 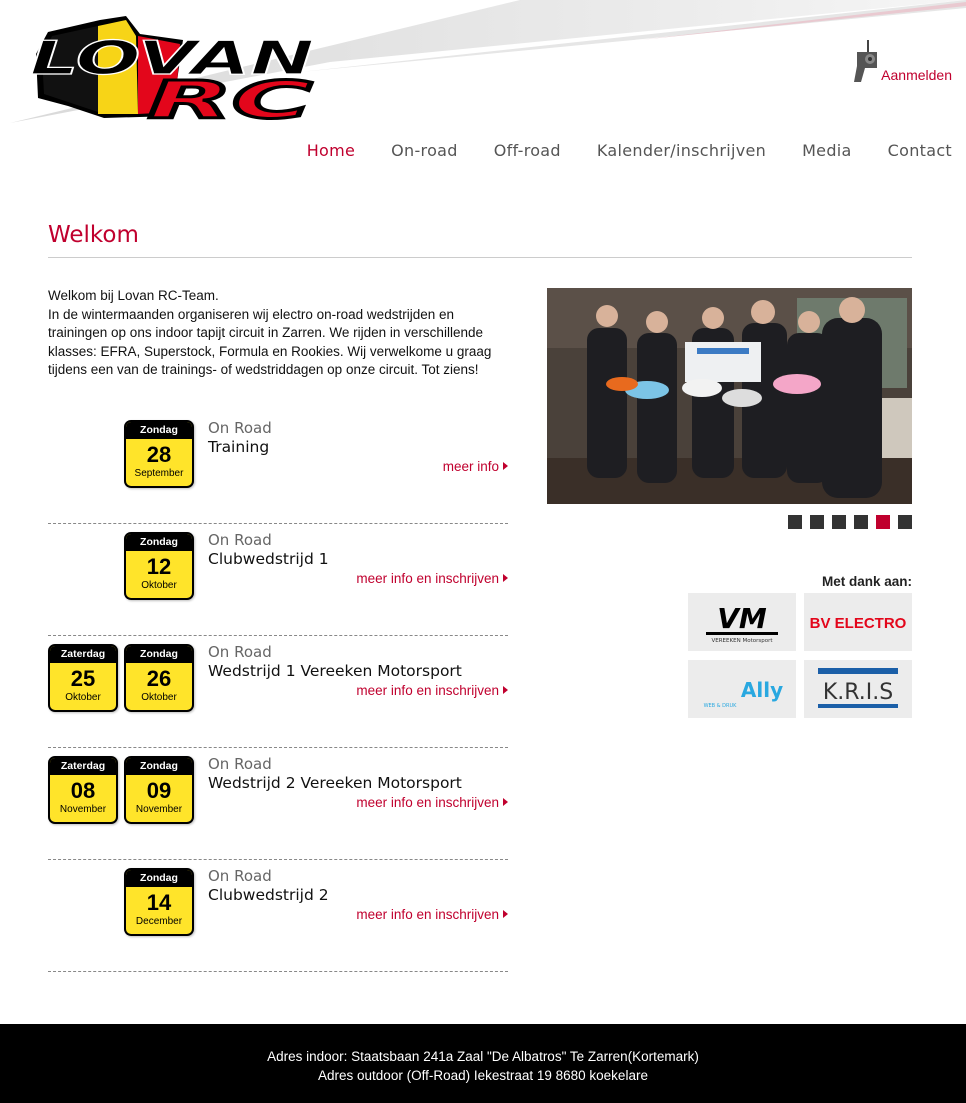 I want to click on event-title: Clubwedstrijd 2, so click(x=268, y=895).